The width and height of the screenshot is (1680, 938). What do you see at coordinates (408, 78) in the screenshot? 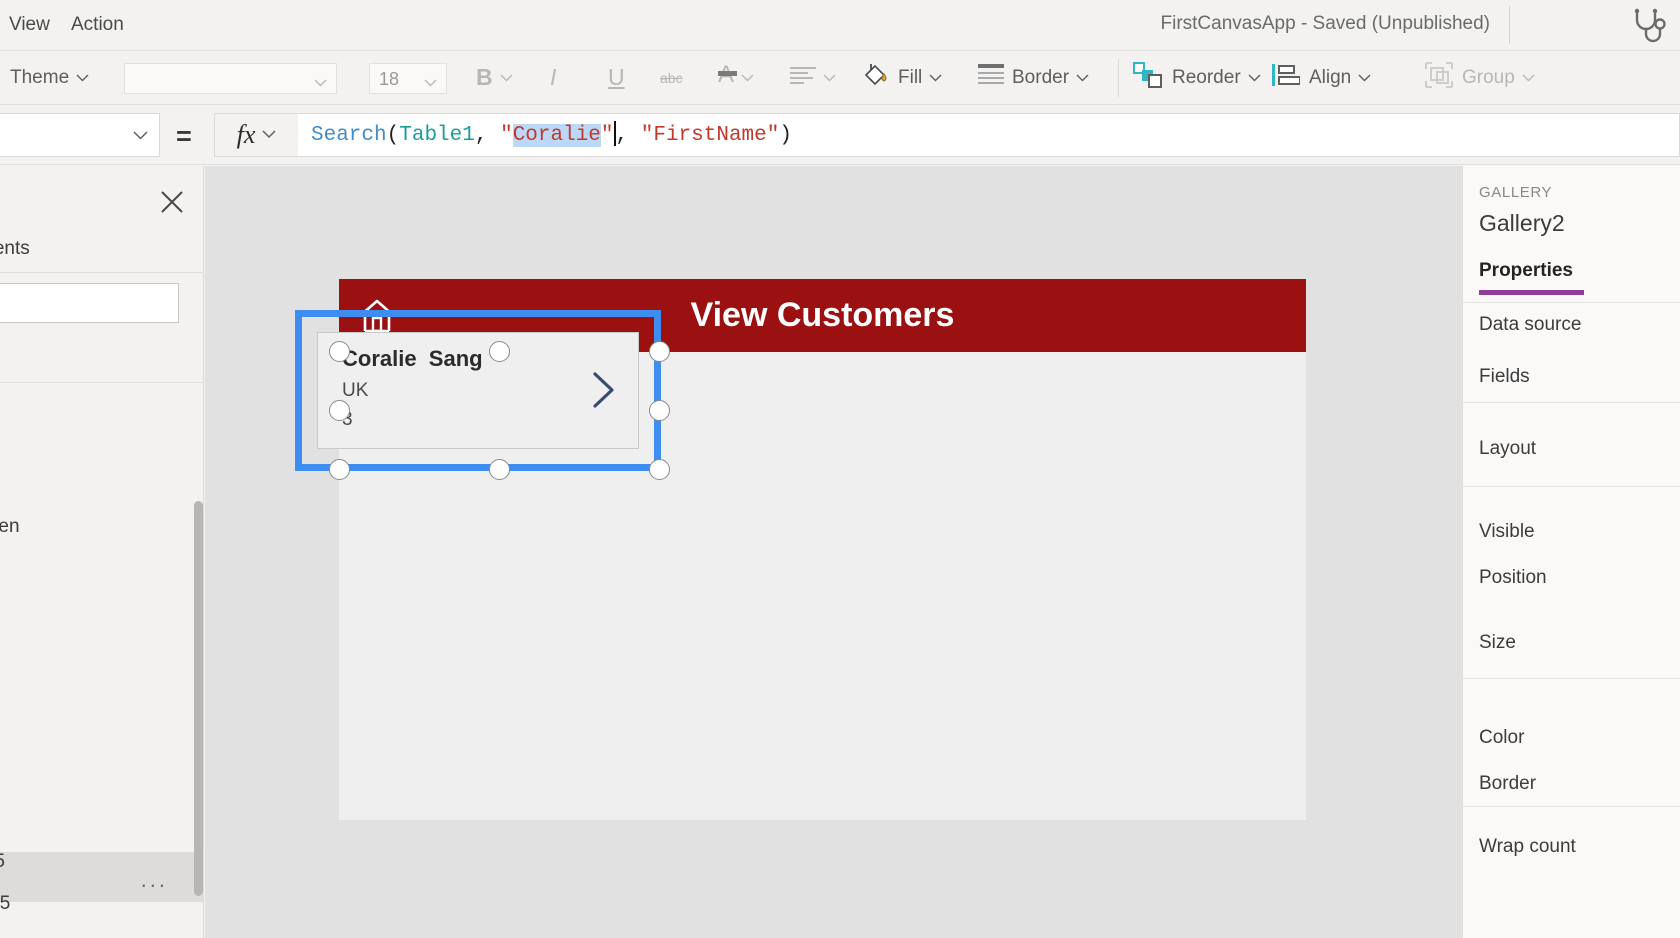
I see `font-size-select: 18` at bounding box center [408, 78].